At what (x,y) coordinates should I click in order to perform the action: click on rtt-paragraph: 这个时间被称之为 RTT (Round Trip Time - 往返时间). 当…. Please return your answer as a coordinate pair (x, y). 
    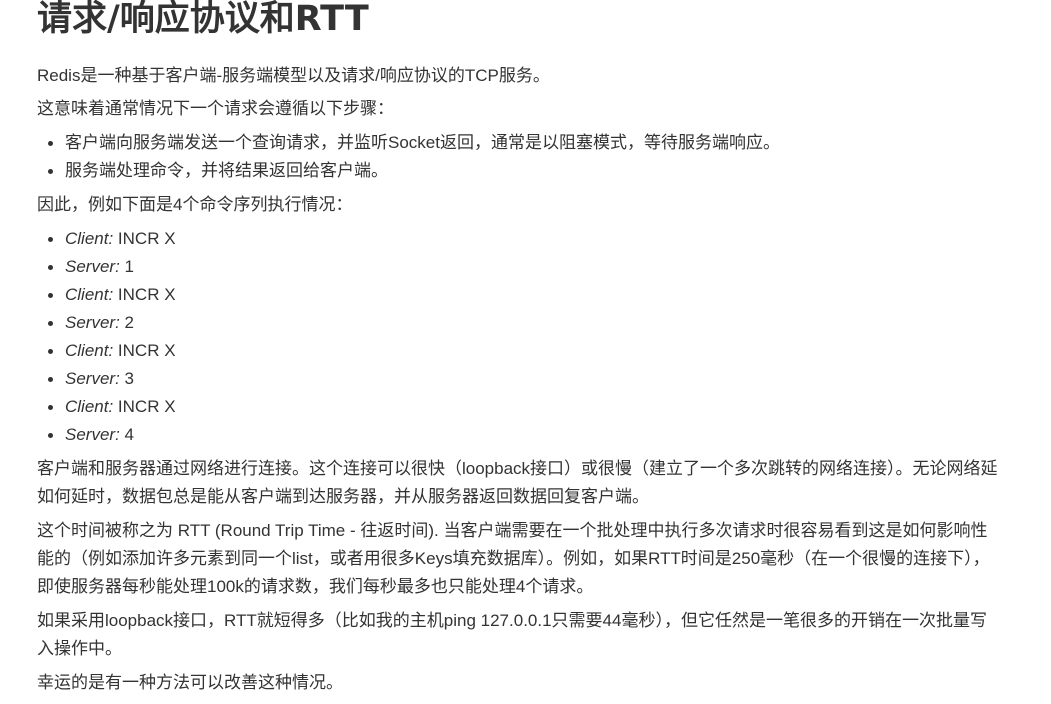
    Looking at the image, I should click on (513, 558).